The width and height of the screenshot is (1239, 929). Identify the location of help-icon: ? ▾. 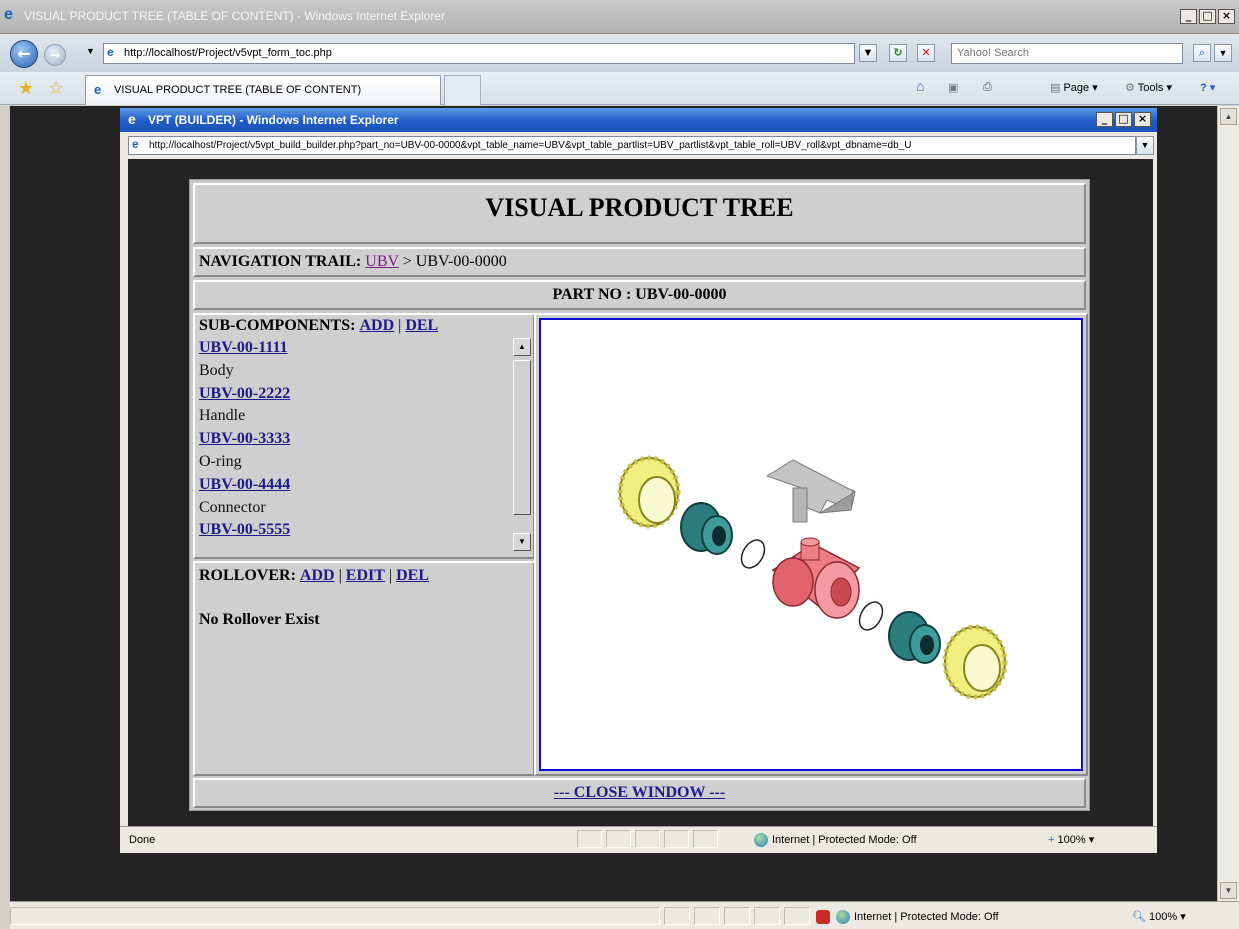
(1207, 87).